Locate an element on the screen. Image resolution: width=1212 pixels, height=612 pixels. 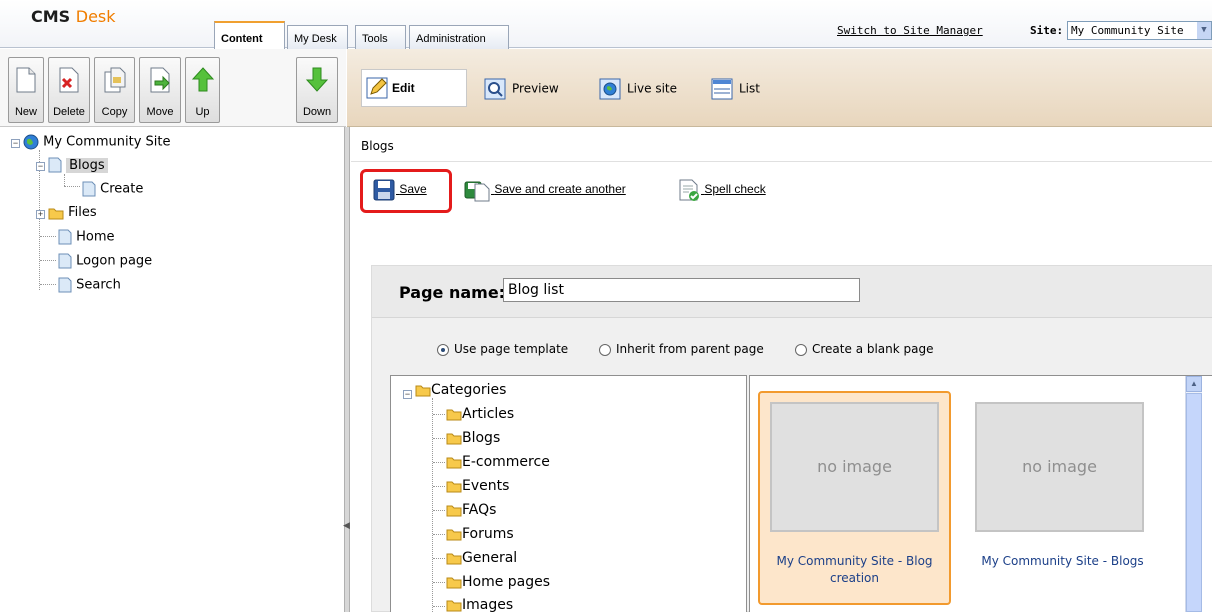
radio-inherit-from-parent: Inherit from parent page is located at coordinates (681, 349).